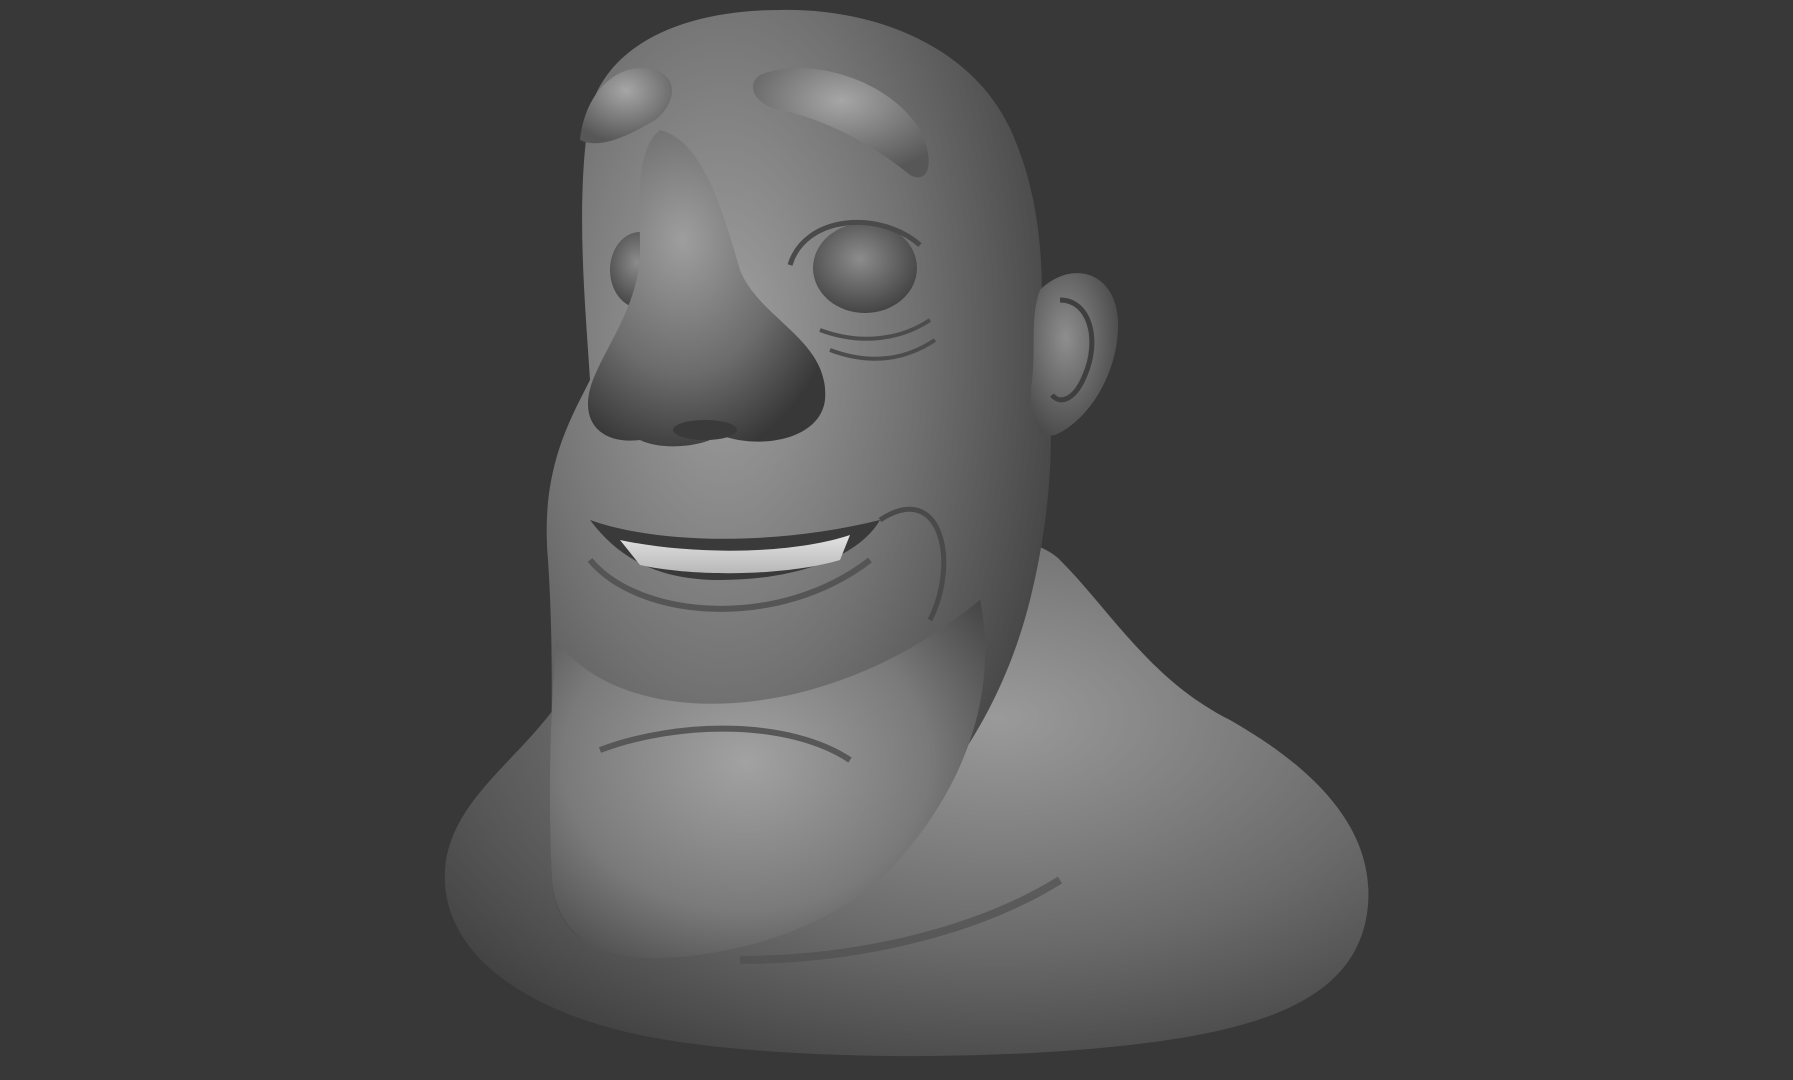  What do you see at coordinates (865, 268) in the screenshot?
I see `eye-right` at bounding box center [865, 268].